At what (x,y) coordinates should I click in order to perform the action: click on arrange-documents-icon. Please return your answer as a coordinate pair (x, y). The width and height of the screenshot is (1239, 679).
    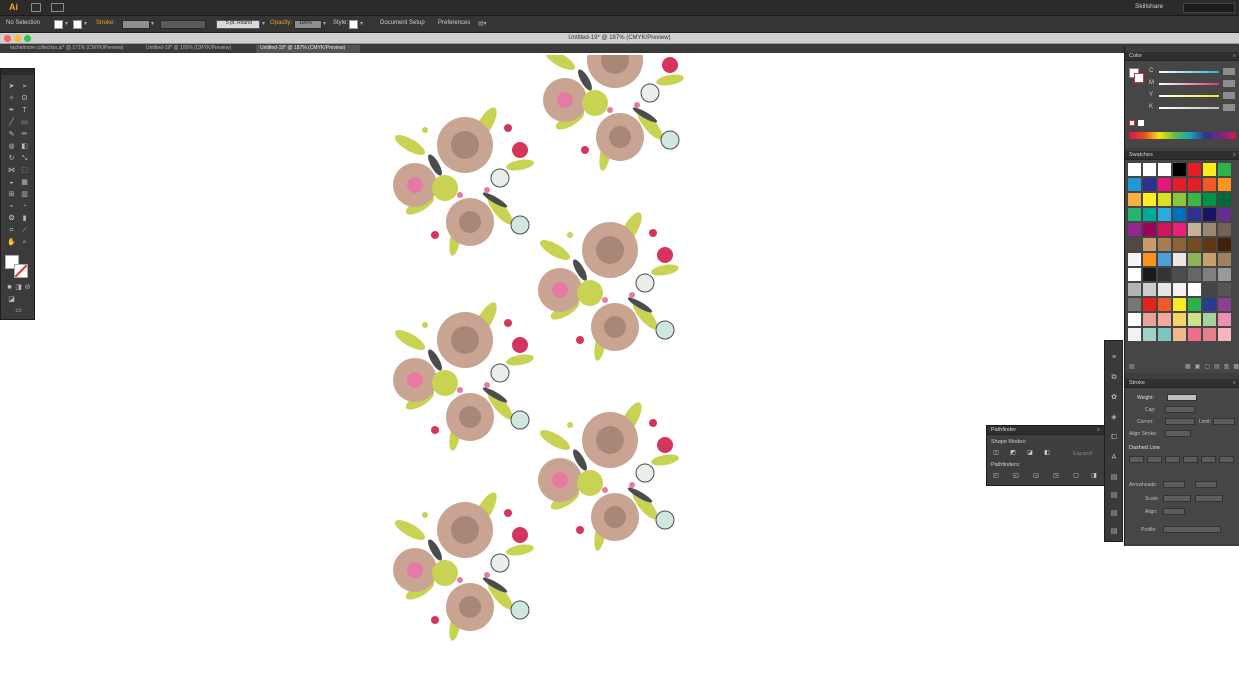
    Looking at the image, I should click on (57, 7).